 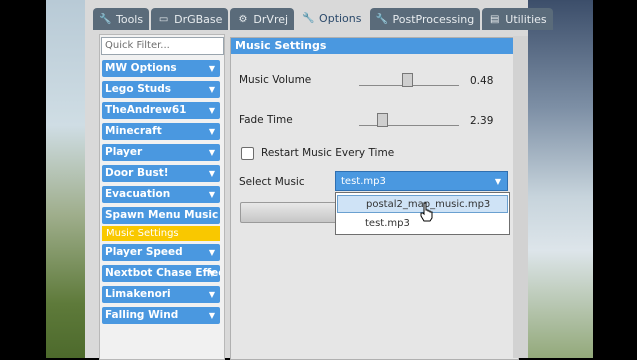 What do you see at coordinates (138, 194) in the screenshot?
I see `category-label: Evacuation` at bounding box center [138, 194].